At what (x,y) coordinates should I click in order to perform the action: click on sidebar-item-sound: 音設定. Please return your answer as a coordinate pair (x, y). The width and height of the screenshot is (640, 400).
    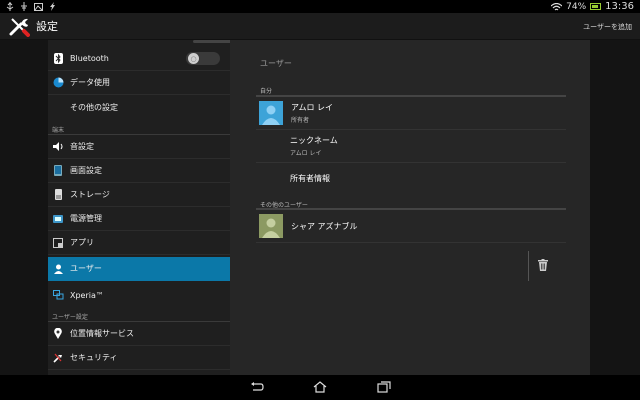
    Looking at the image, I should click on (139, 147).